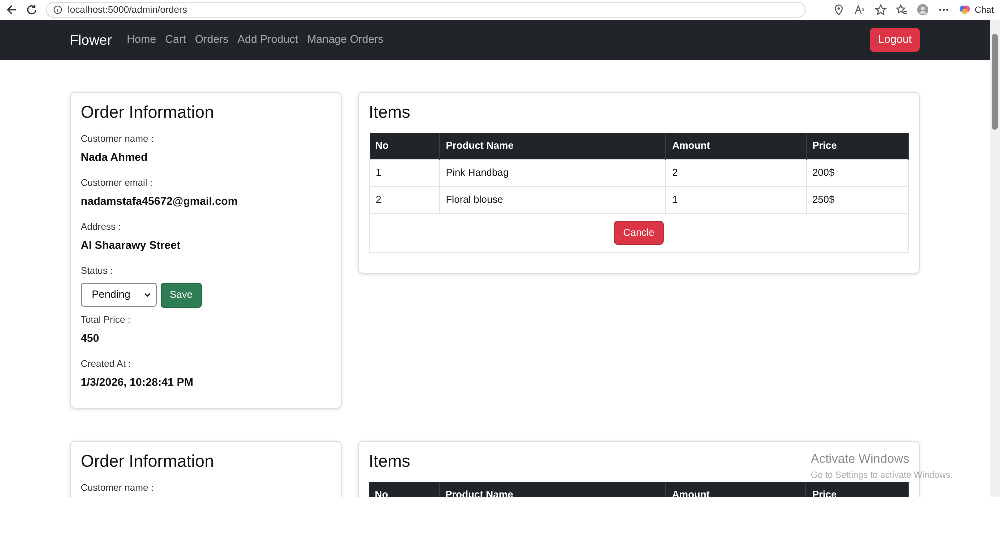 Image resolution: width=1000 pixels, height=539 pixels. Describe the element at coordinates (838, 10) in the screenshot. I see `location-pin-icon` at that location.